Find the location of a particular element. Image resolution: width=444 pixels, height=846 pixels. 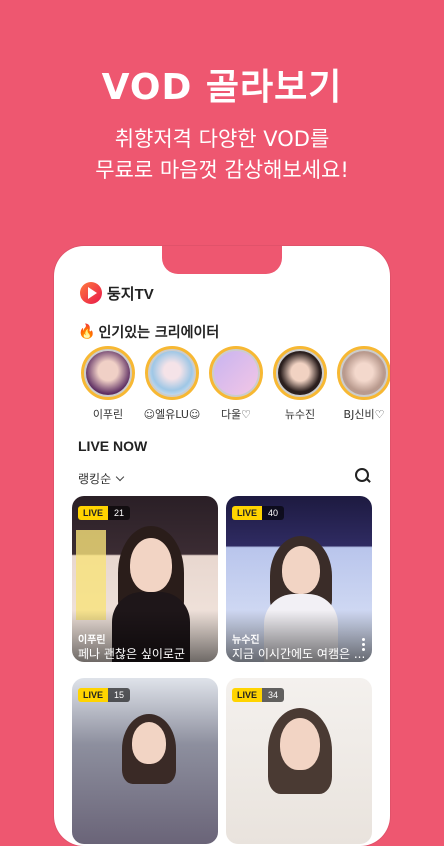

promo-subtitle-line1: 취향저격 다양한 VOD를 is located at coordinates (222, 139).